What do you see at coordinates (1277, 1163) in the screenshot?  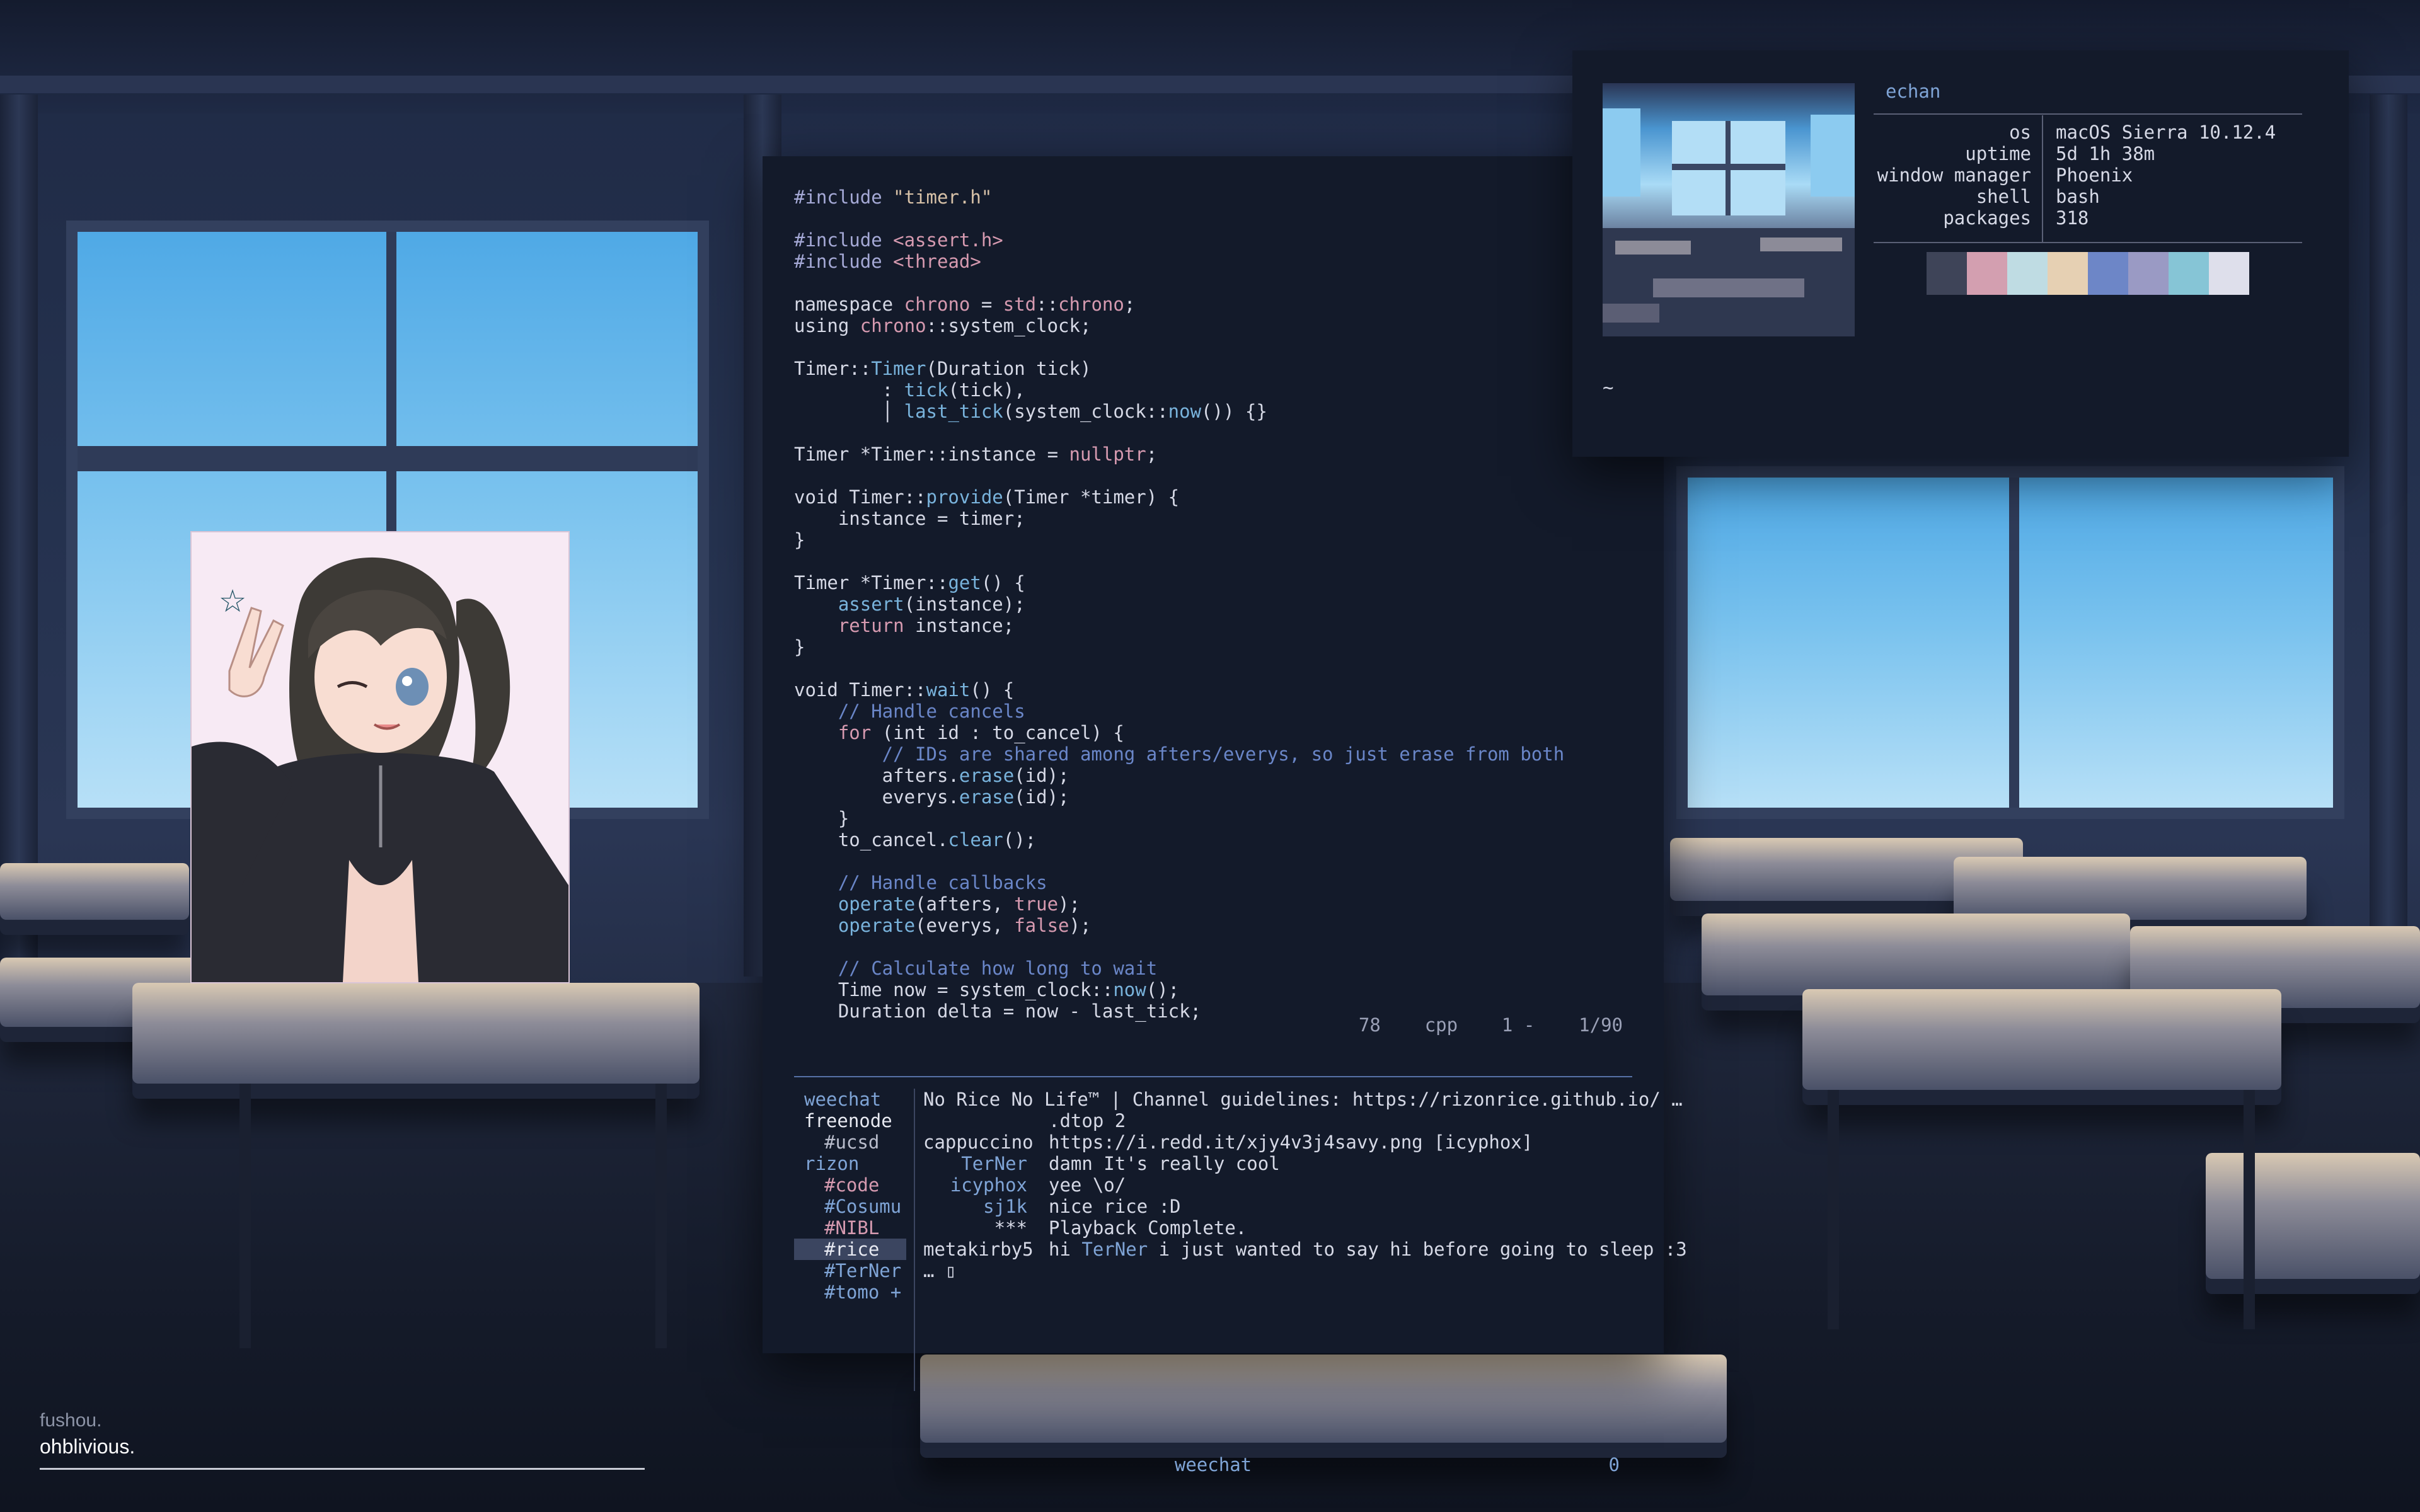 I see `chat-message: TerNer damn It's really cool` at bounding box center [1277, 1163].